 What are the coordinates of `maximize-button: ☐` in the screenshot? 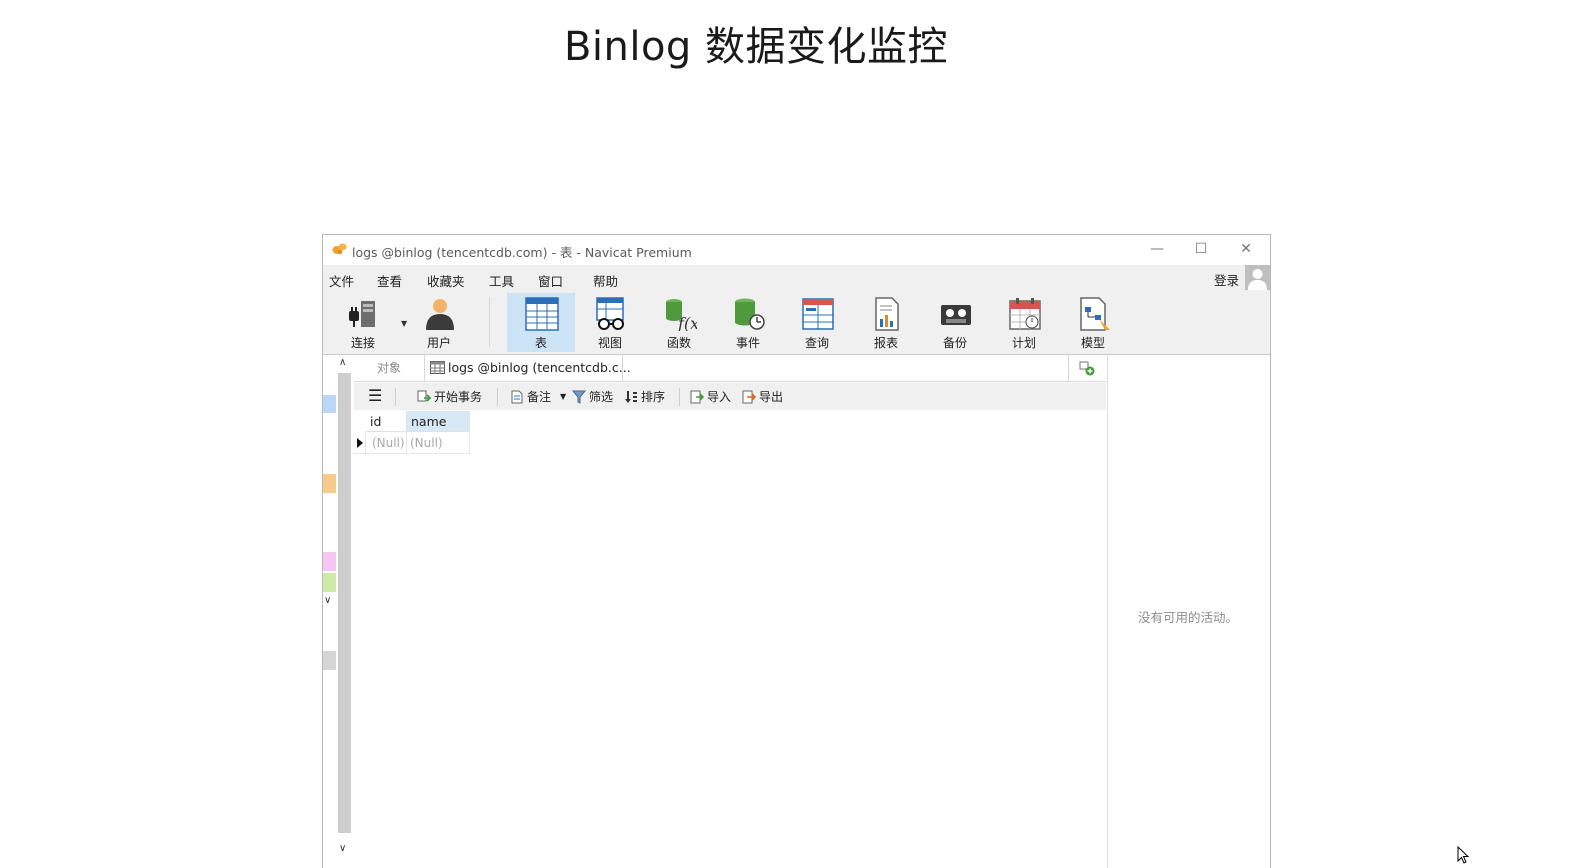 It's located at (1201, 249).